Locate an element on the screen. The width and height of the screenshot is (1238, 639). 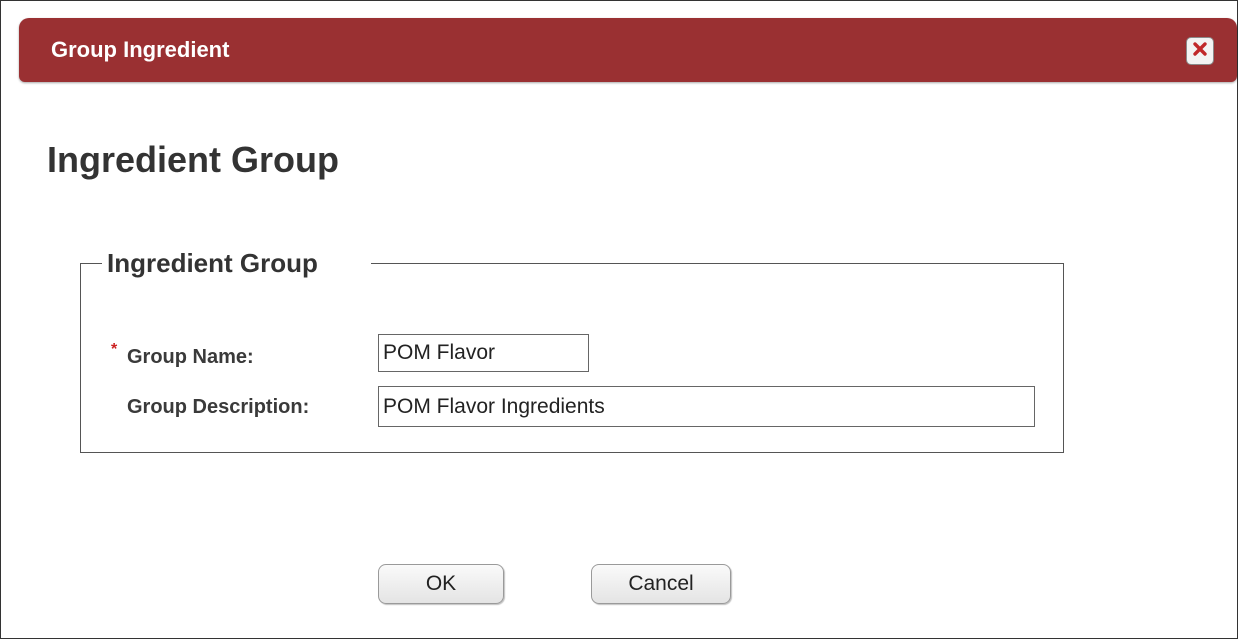
cancel-button: Cancel is located at coordinates (661, 584).